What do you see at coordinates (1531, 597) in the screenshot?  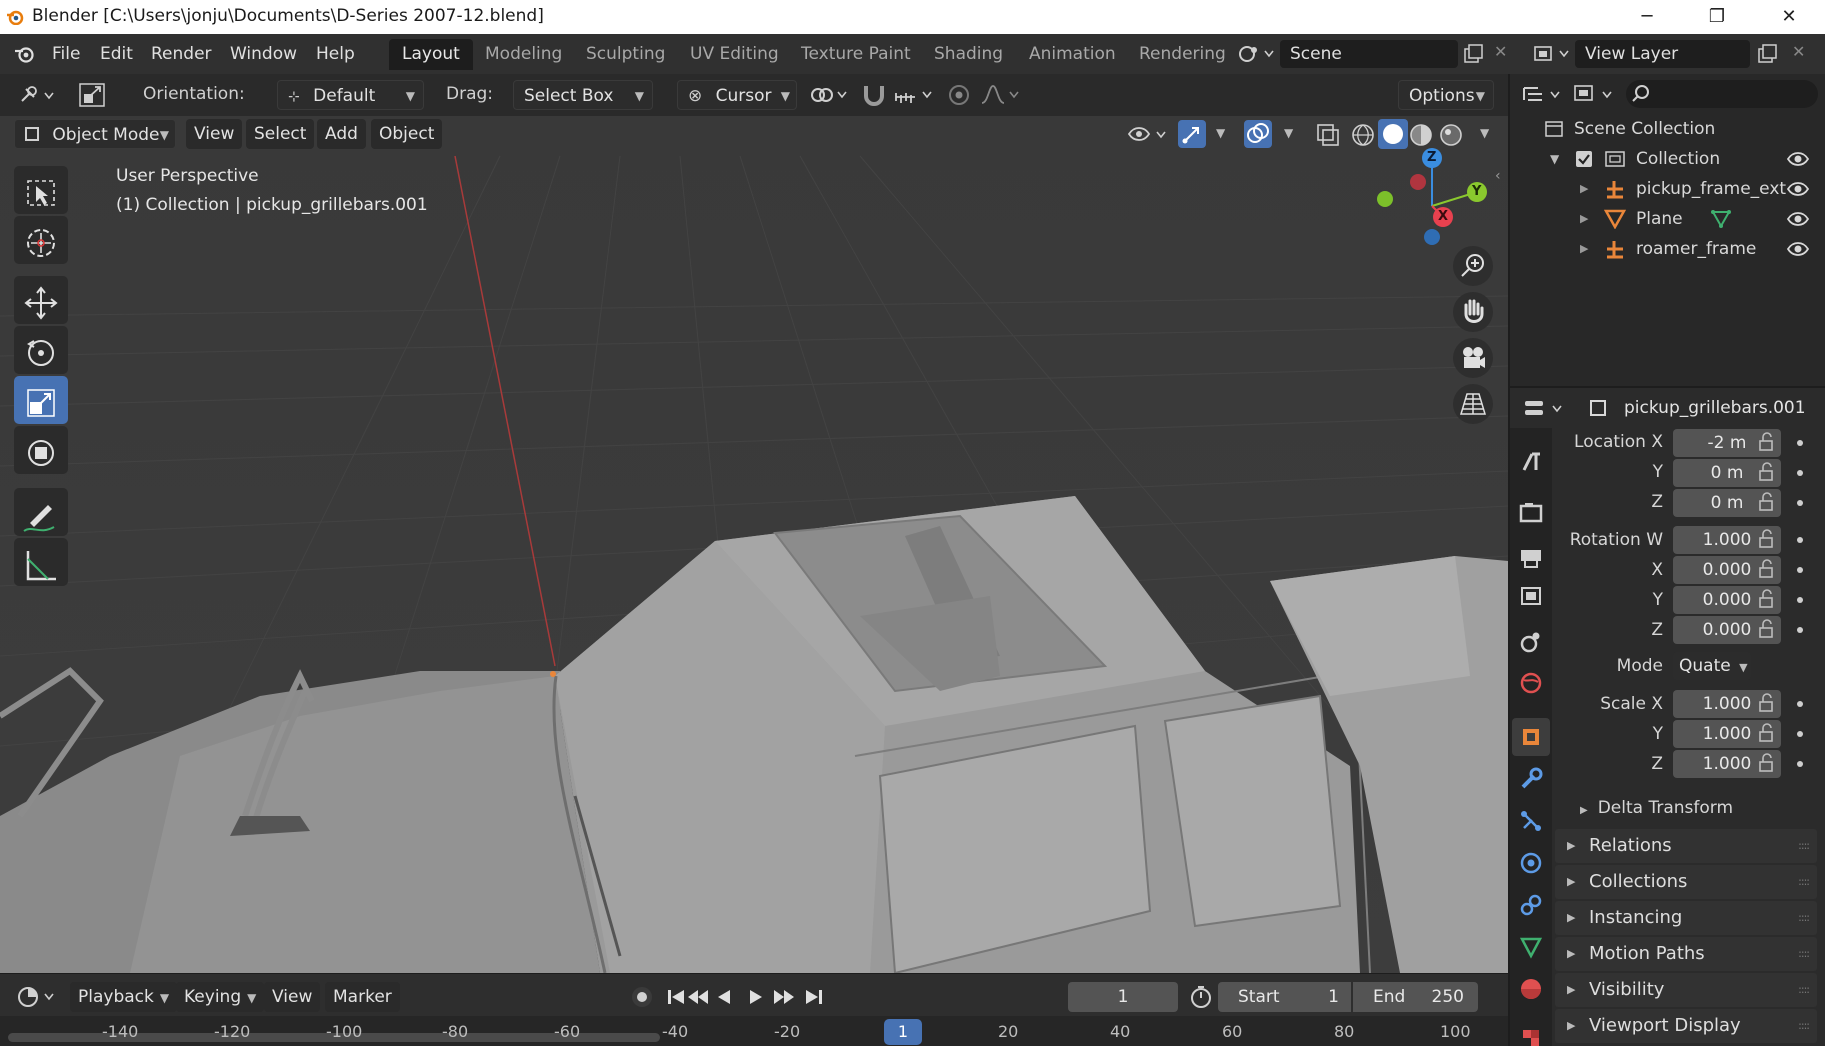 I see `tab-view-layer-properties` at bounding box center [1531, 597].